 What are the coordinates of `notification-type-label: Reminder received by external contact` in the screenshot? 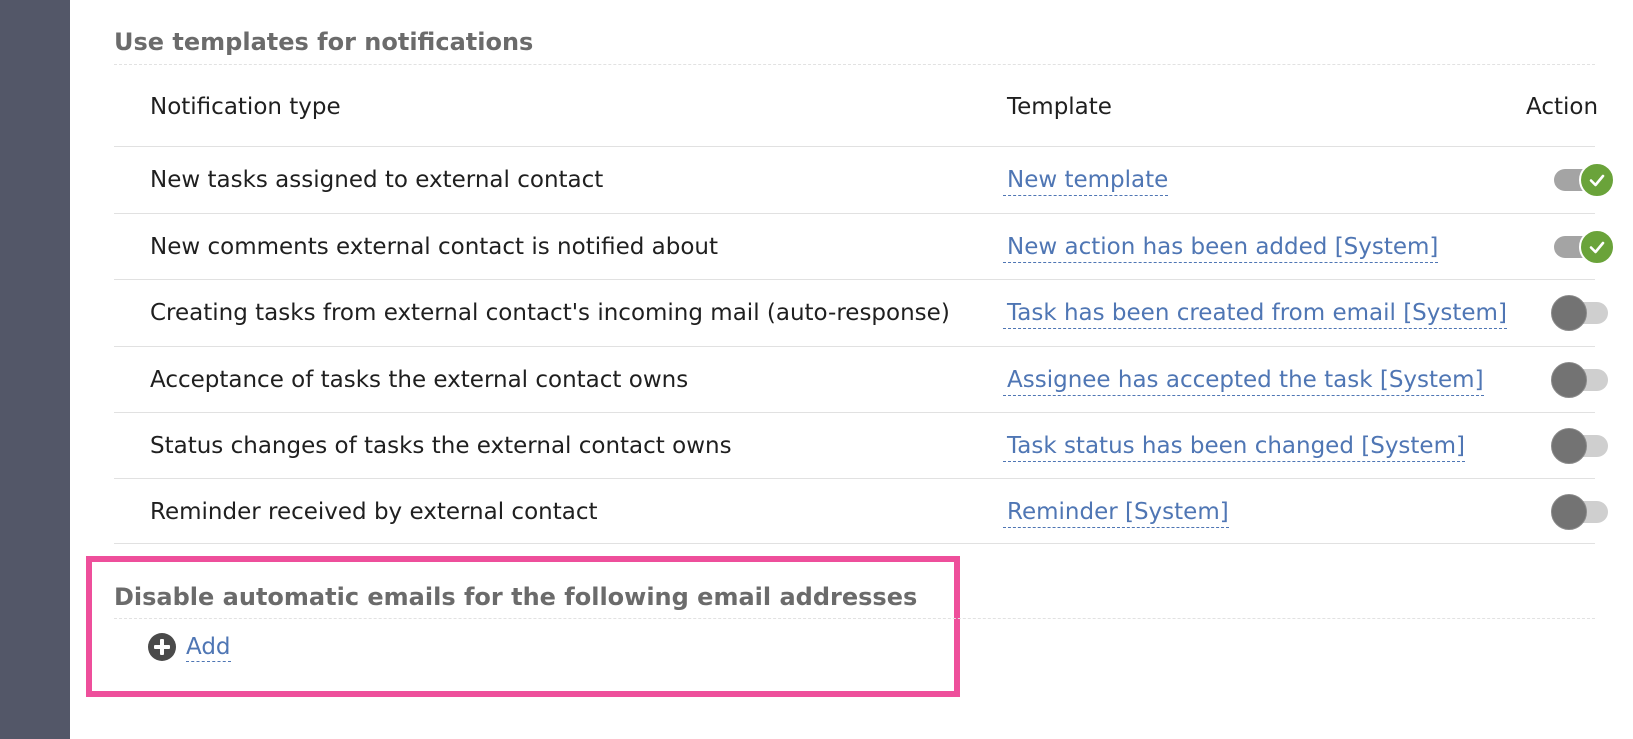 It's located at (374, 512).